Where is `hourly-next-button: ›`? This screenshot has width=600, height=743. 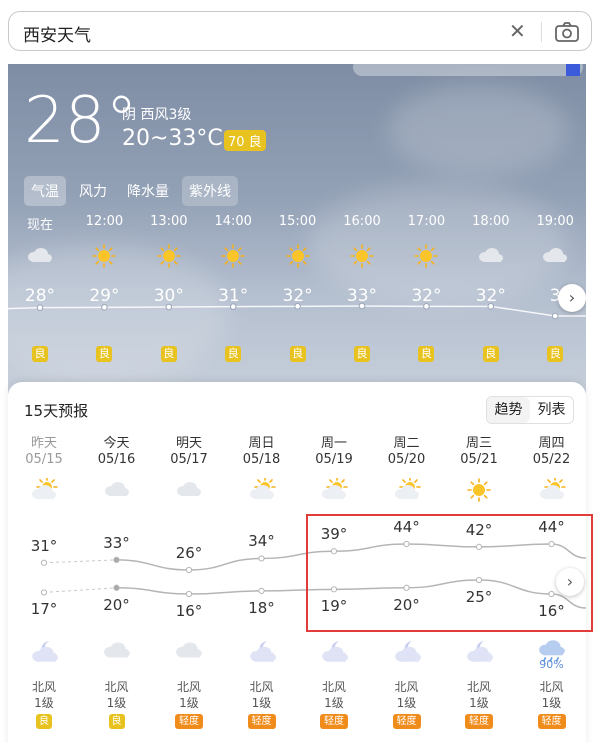
hourly-next-button: › is located at coordinates (572, 298).